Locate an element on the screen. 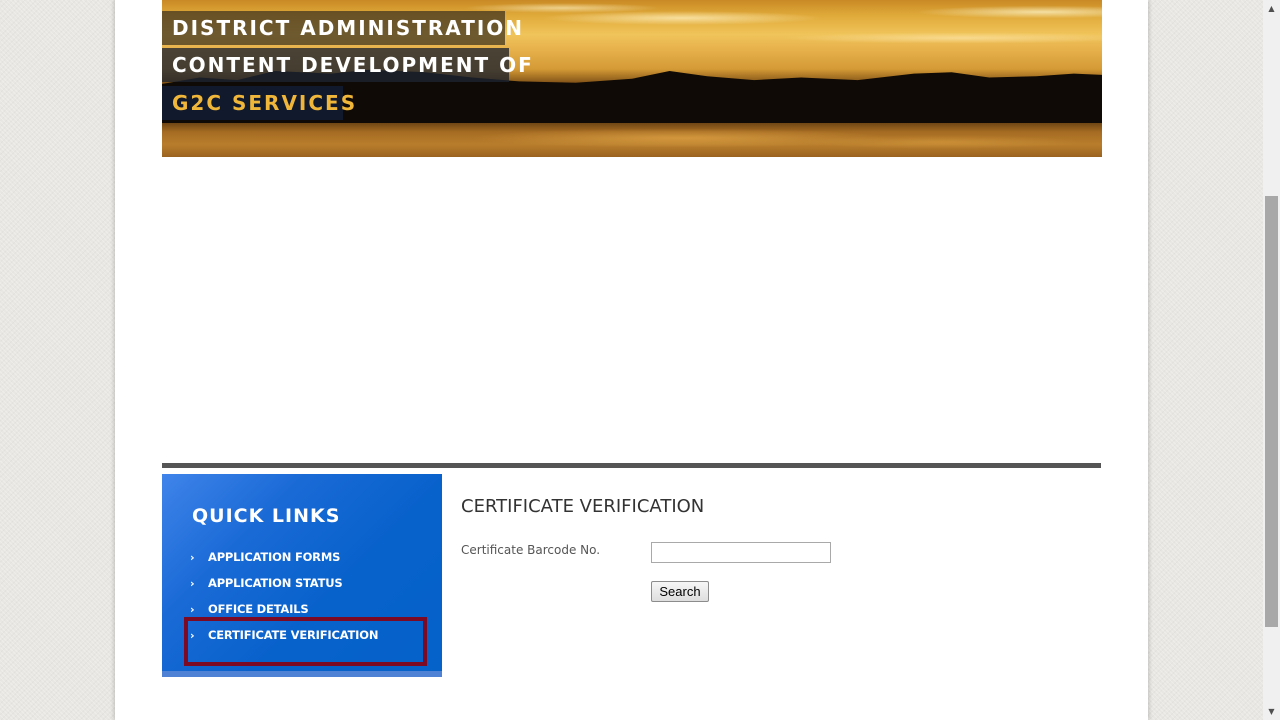 The image size is (1280, 720). quick-link-label: APPLICATION STATUS is located at coordinates (275, 583).